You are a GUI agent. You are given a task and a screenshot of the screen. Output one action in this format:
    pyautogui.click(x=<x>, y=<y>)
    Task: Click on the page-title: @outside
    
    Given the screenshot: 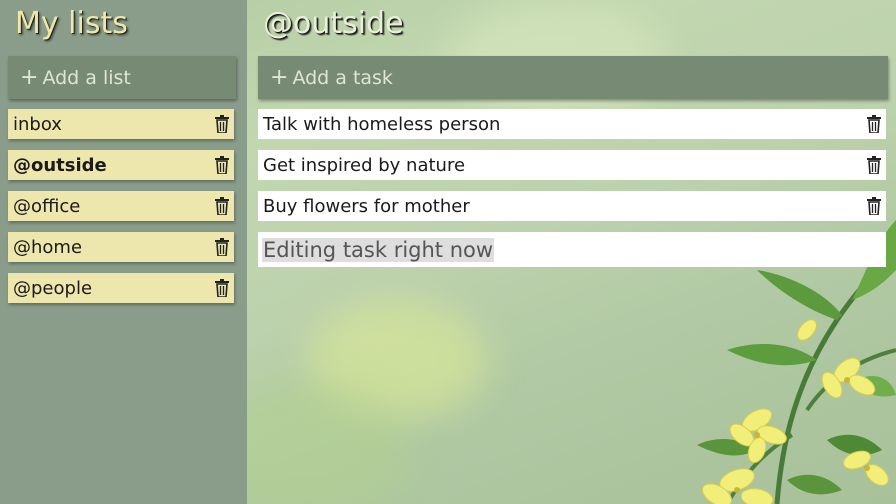 What is the action you would take?
    pyautogui.click(x=333, y=23)
    